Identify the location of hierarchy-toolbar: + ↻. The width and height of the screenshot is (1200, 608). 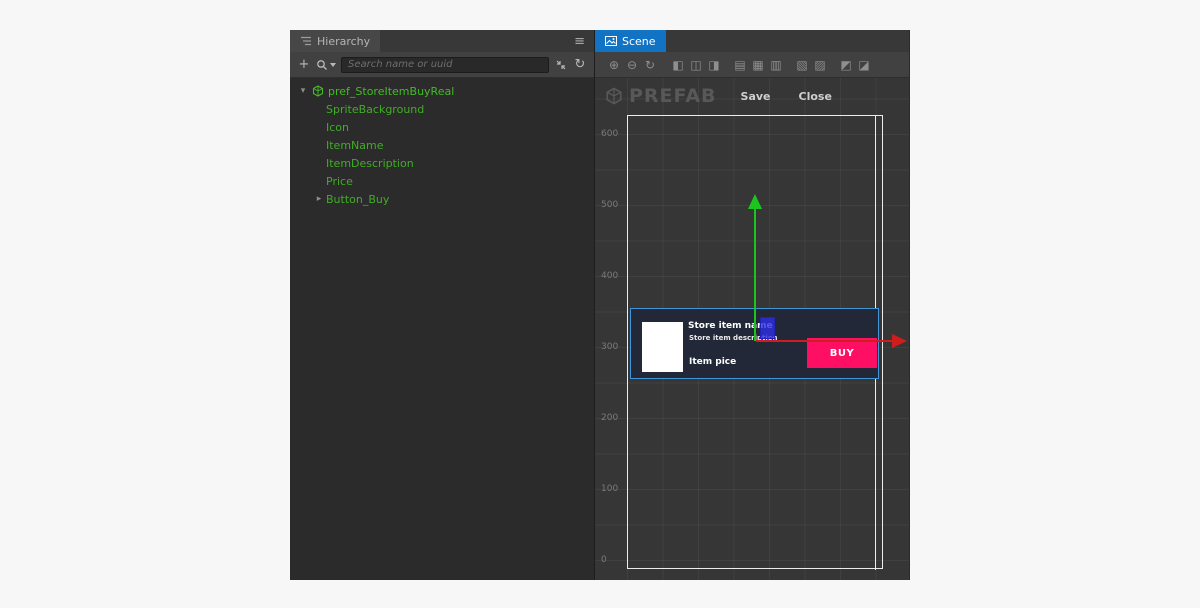
(442, 65).